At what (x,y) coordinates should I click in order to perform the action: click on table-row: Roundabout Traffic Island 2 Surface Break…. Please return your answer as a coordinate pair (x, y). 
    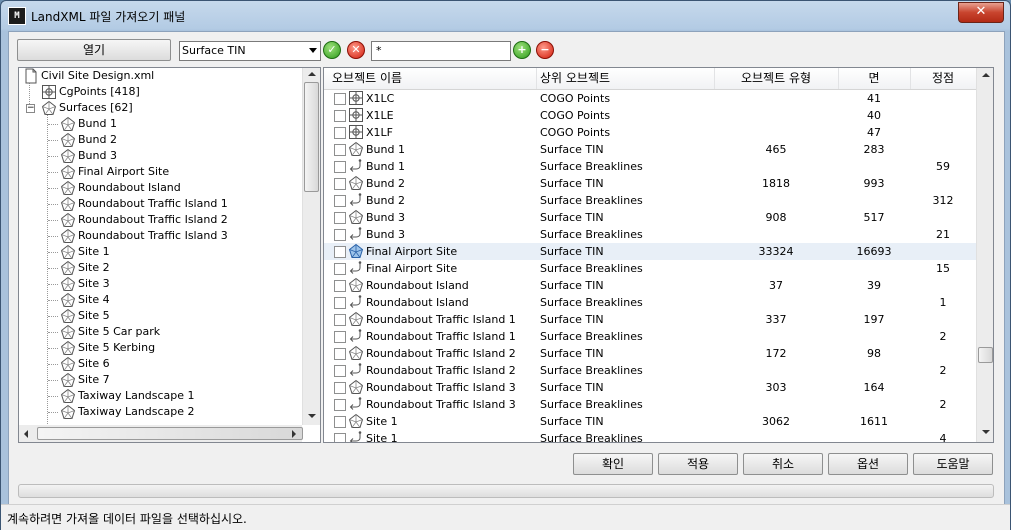
    Looking at the image, I should click on (650, 370).